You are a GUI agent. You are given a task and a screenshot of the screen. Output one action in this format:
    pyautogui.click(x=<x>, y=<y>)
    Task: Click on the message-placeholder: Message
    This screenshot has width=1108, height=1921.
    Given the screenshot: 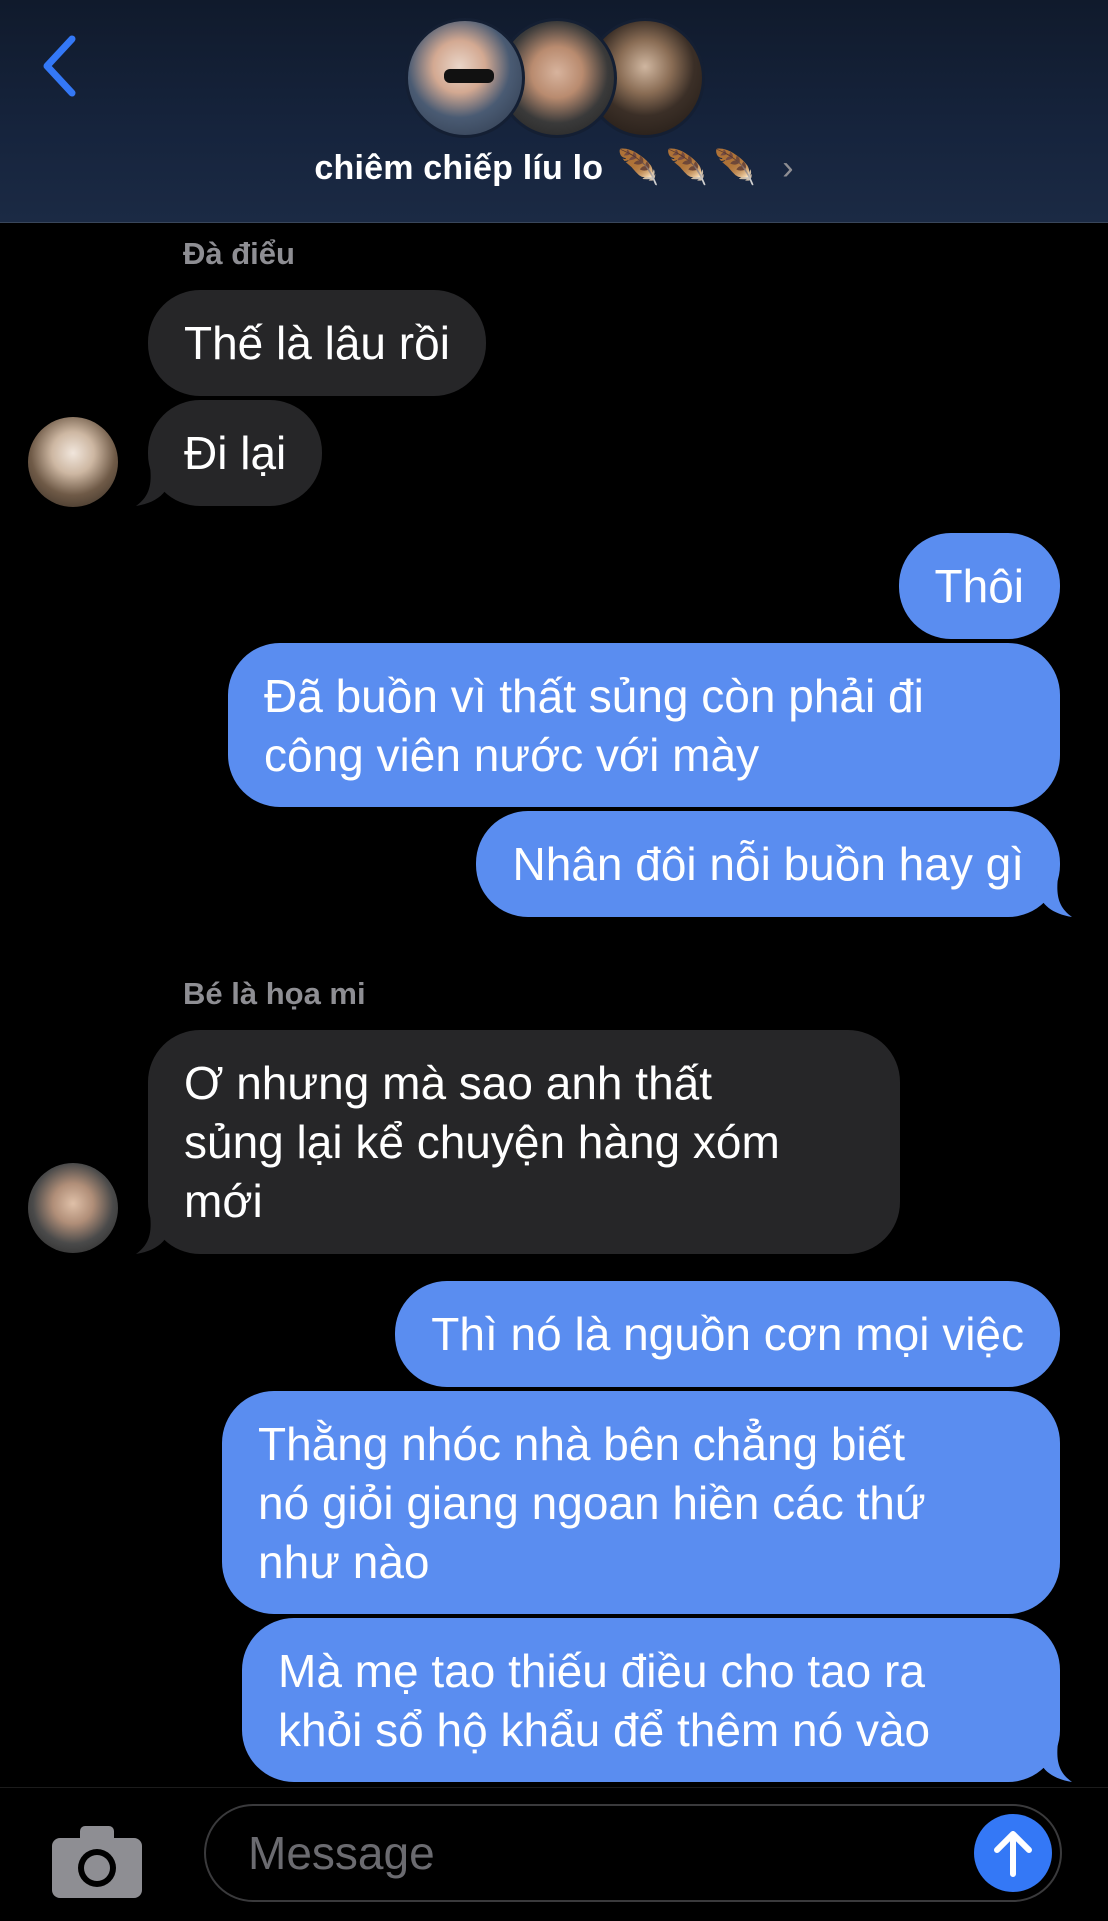 What is the action you would take?
    pyautogui.click(x=341, y=1853)
    